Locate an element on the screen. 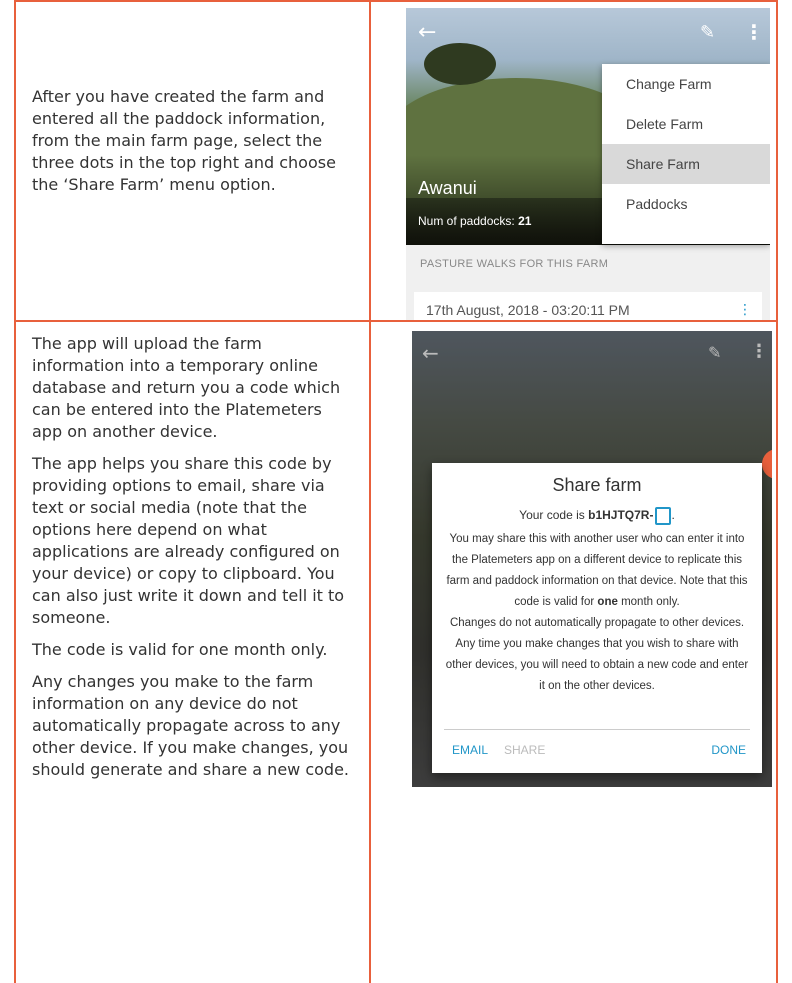  farm-name: Awanui is located at coordinates (447, 188).